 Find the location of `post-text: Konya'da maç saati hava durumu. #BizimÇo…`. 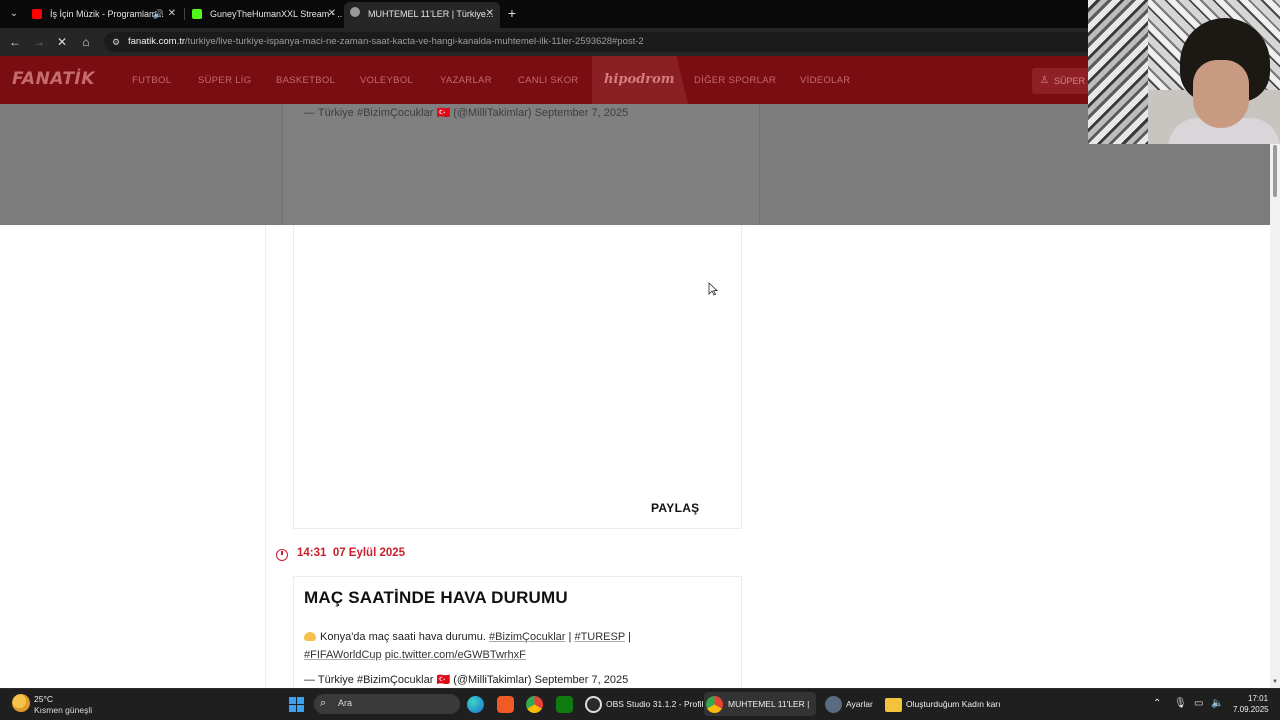

post-text: Konya'da maç saati hava durumu. #BizimÇo… is located at coordinates (467, 637).